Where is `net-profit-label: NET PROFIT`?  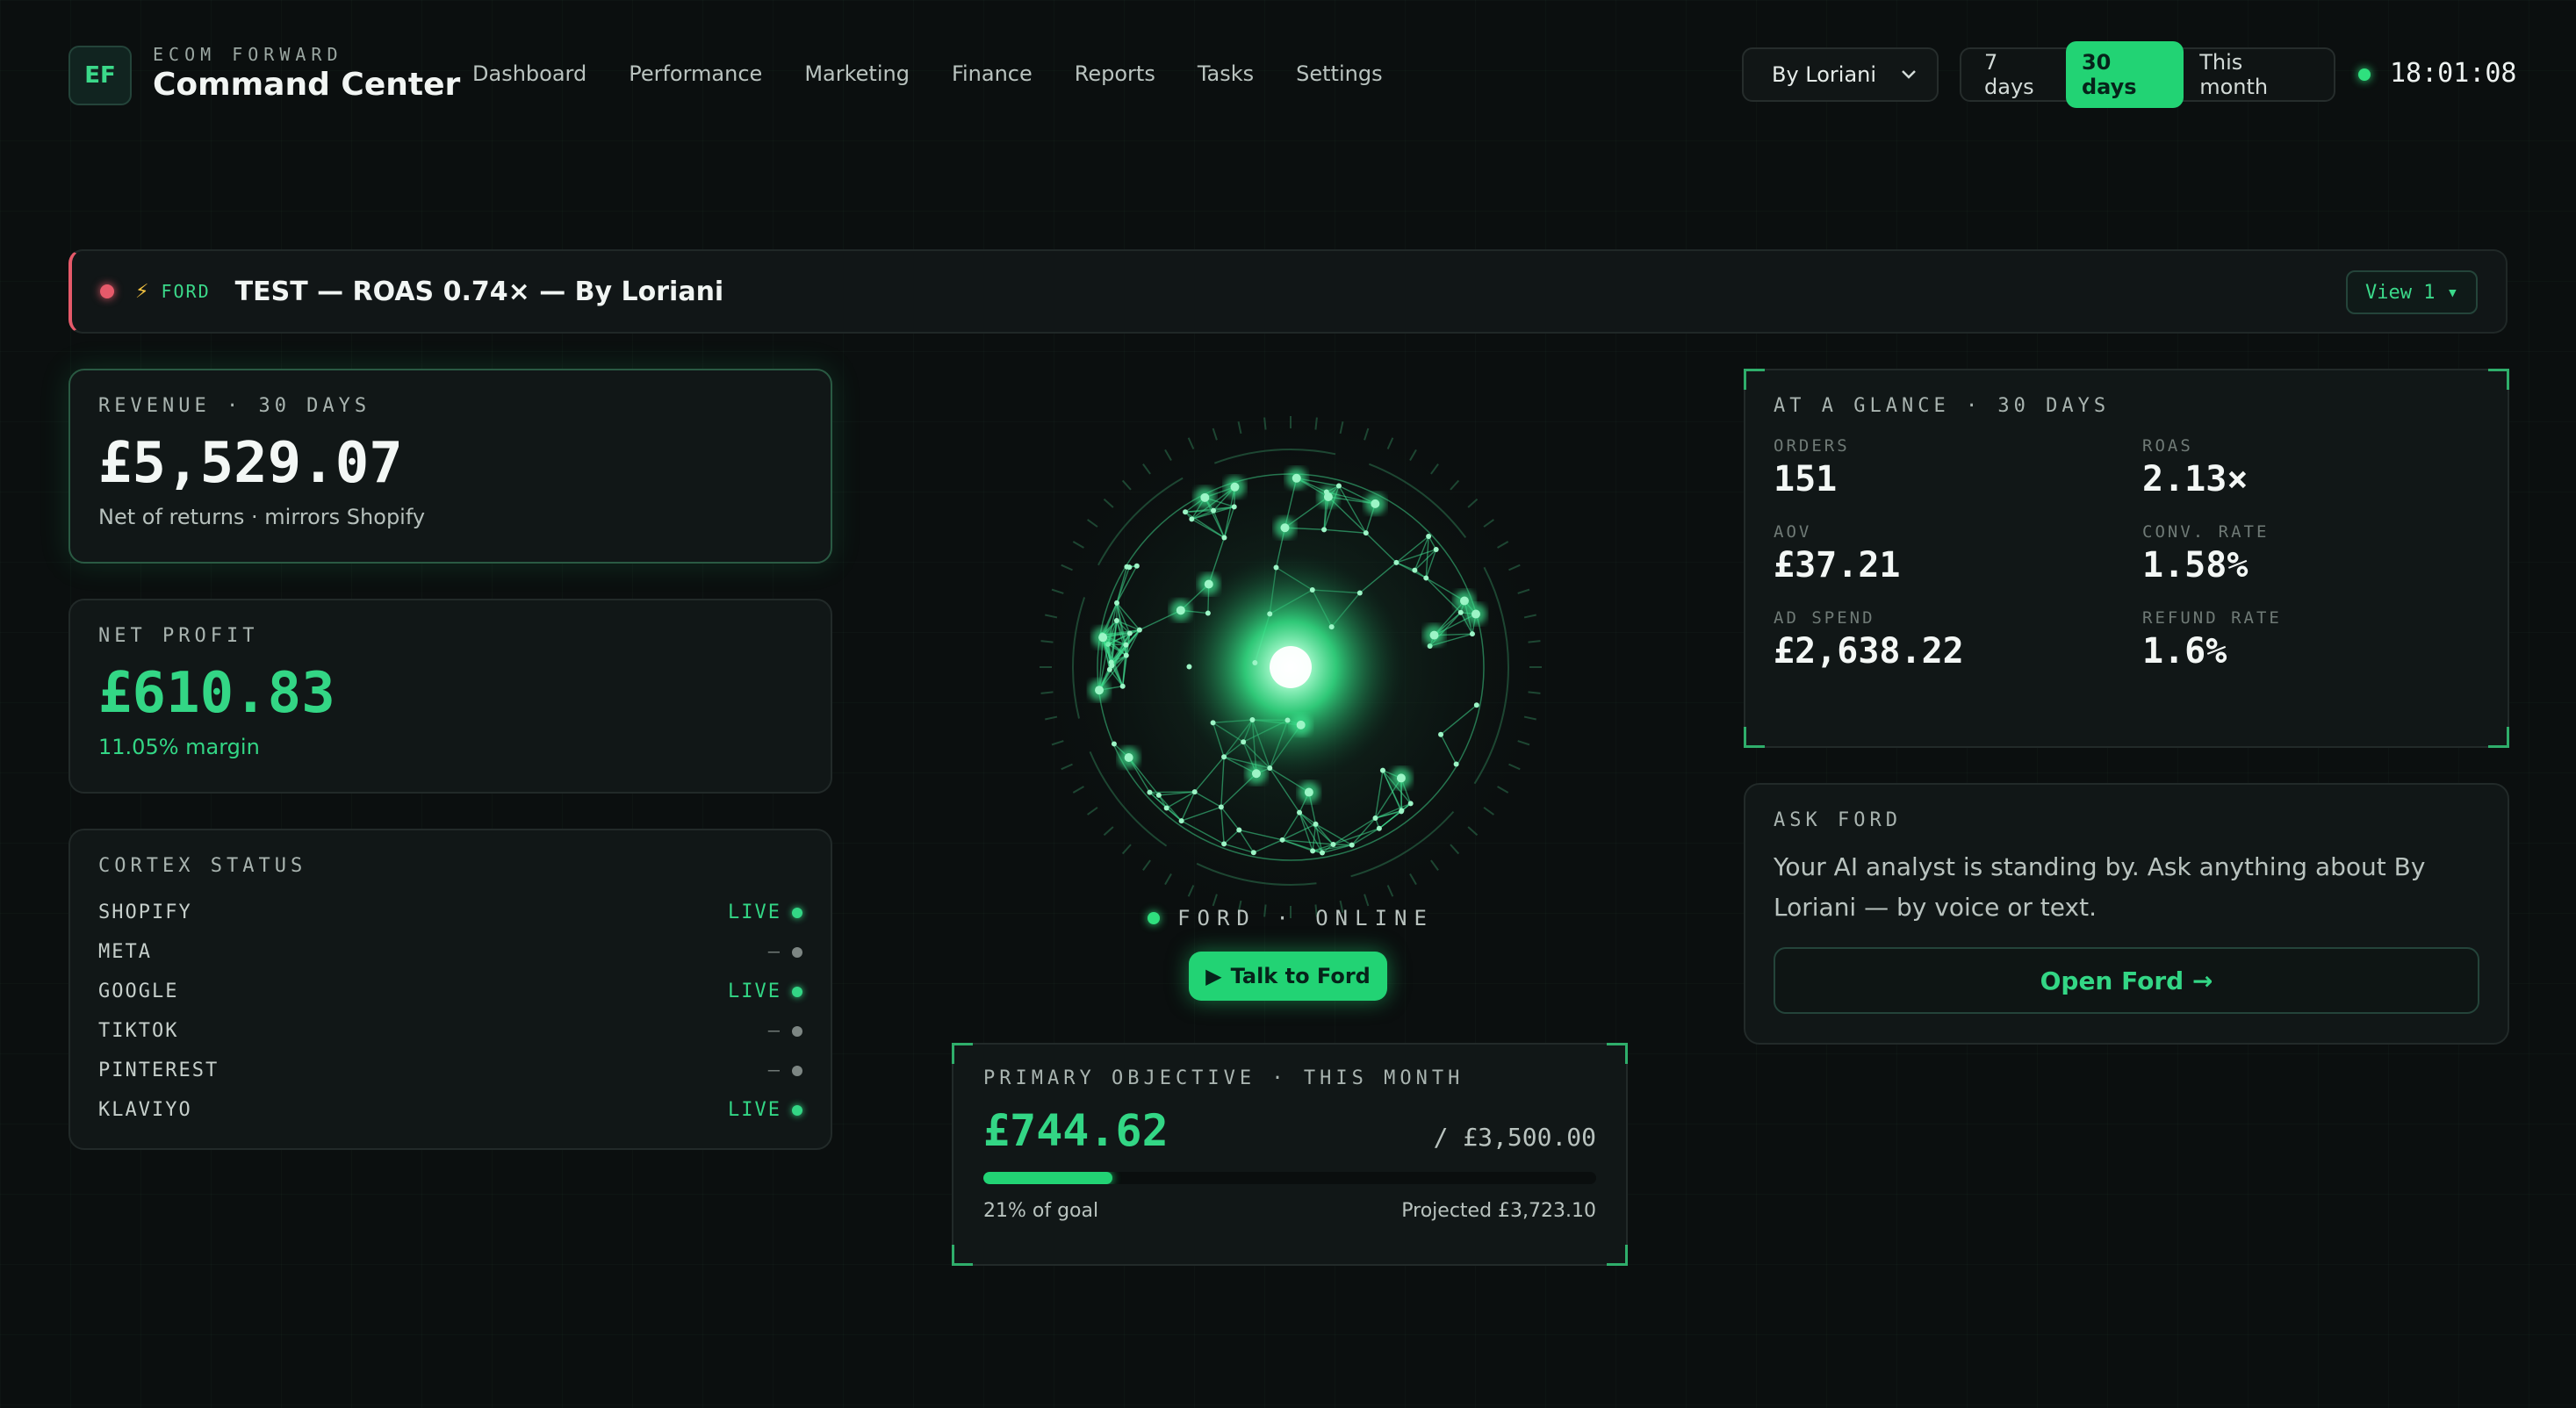 net-profit-label: NET PROFIT is located at coordinates (178, 636).